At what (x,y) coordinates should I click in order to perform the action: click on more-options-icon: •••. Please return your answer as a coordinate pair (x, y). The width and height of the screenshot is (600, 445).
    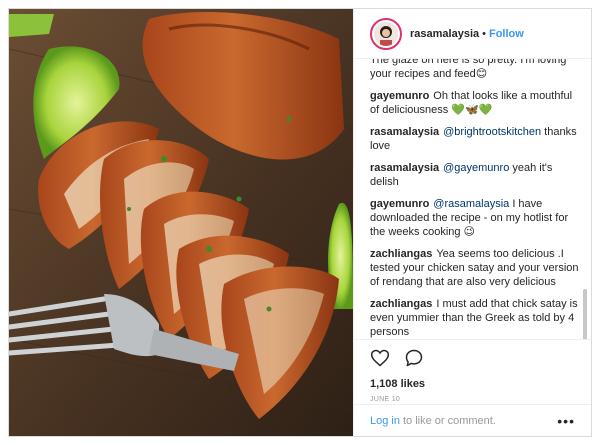
    Looking at the image, I should click on (566, 421).